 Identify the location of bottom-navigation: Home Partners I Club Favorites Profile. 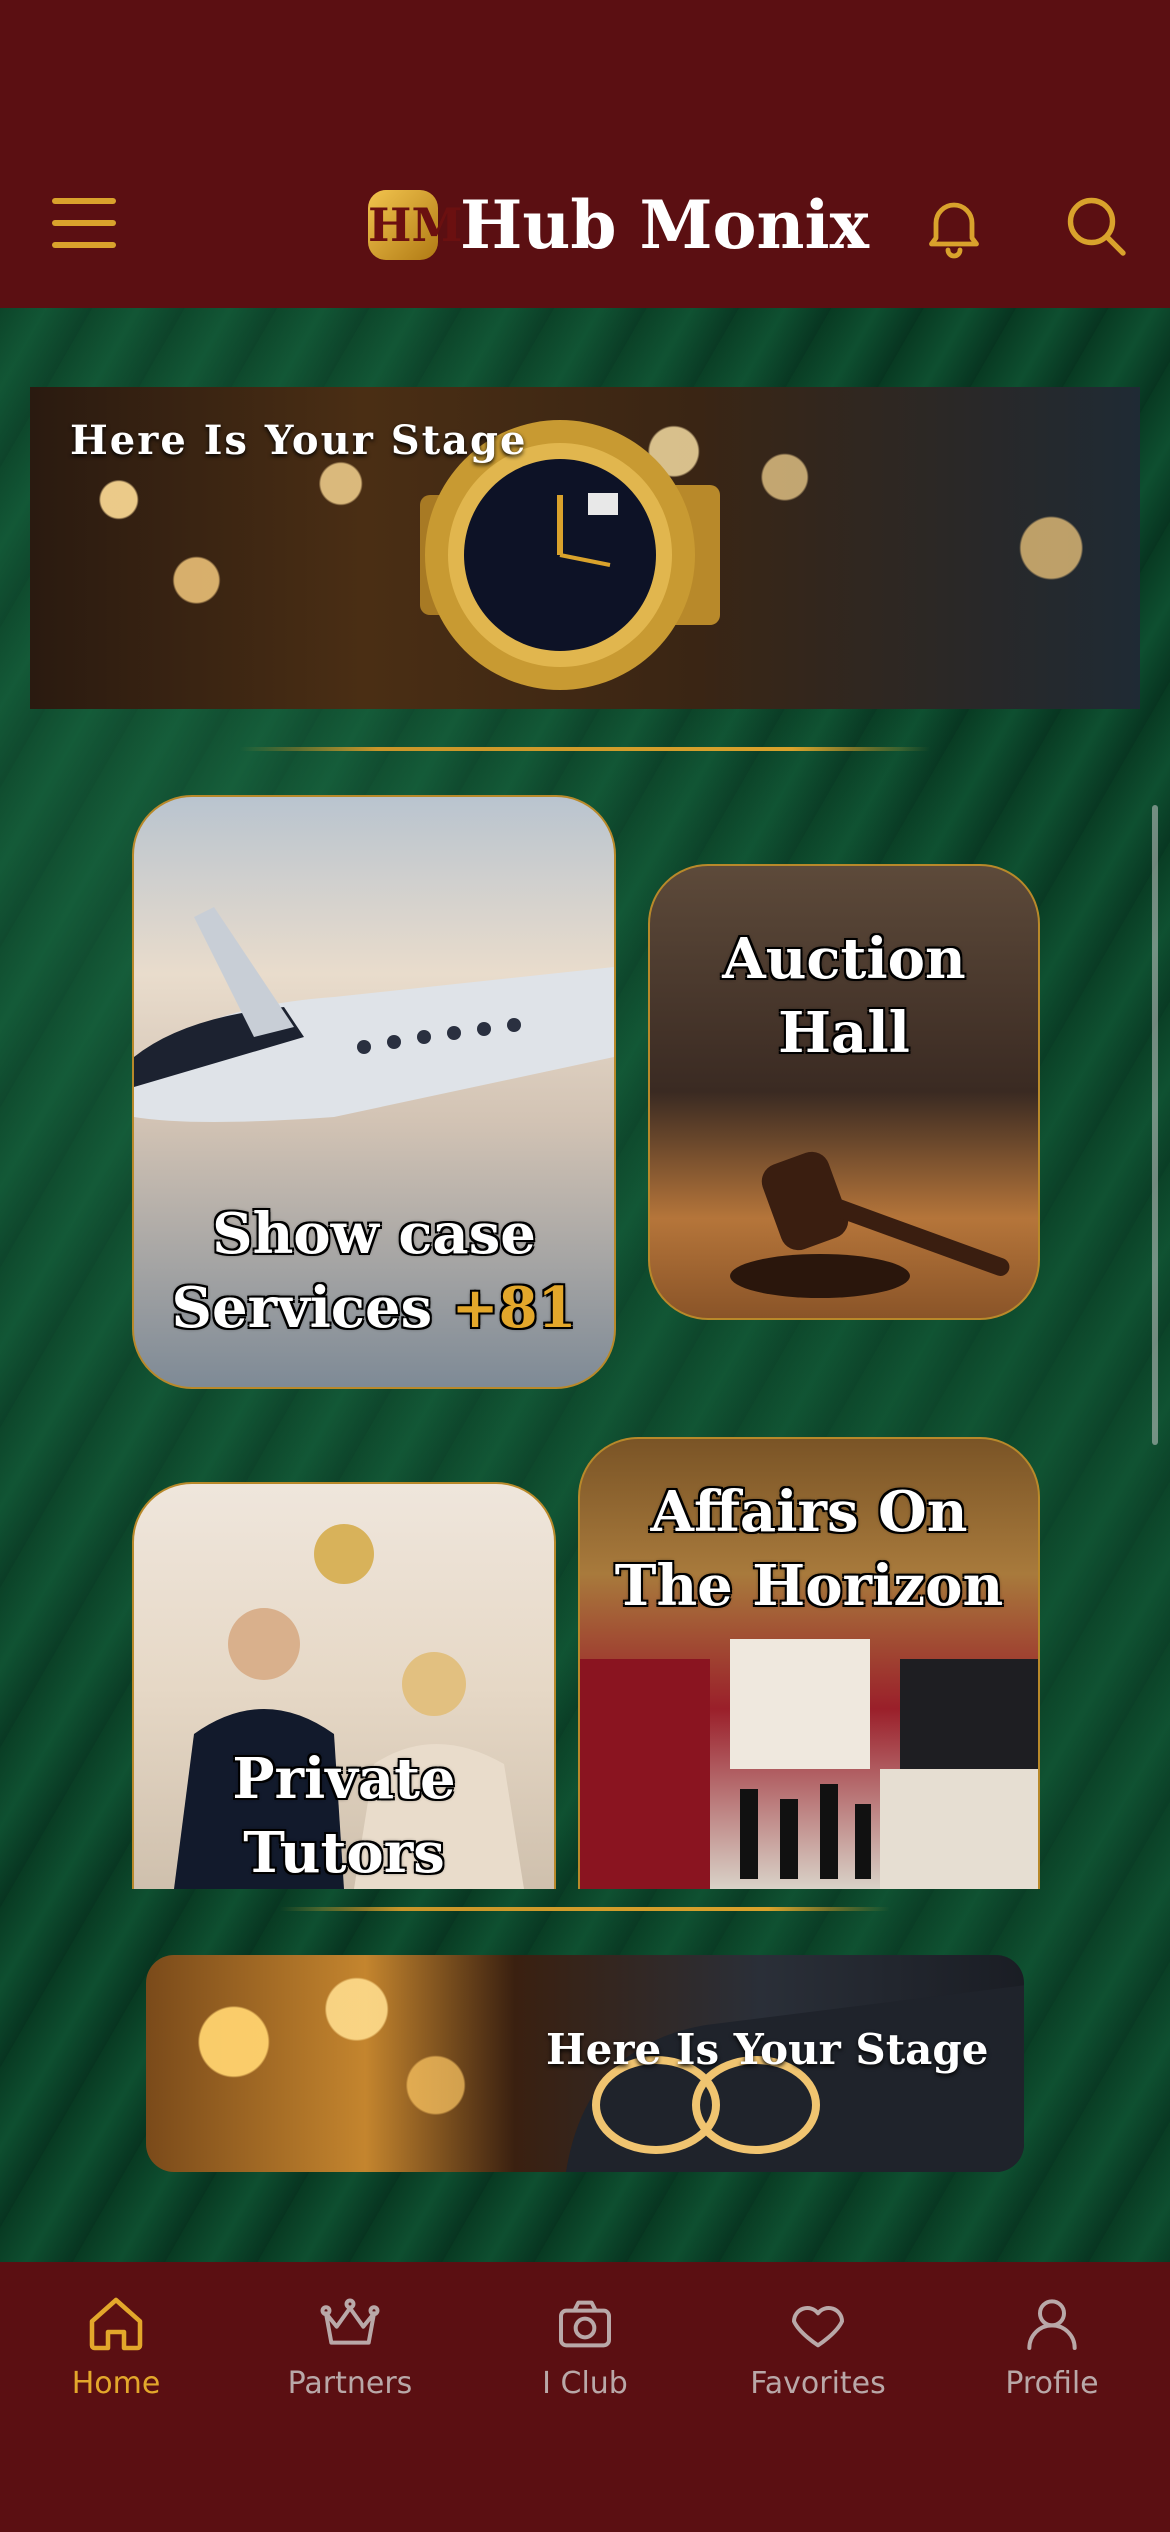
(585, 2397).